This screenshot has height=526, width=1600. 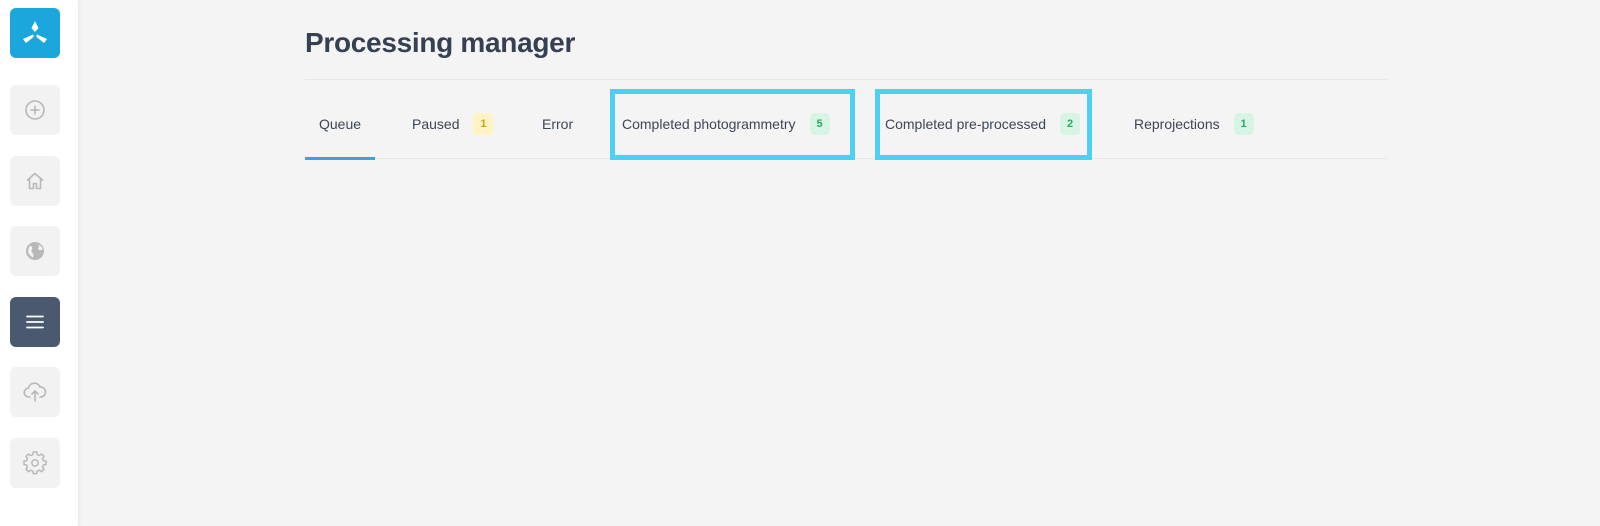 I want to click on tab-label: Error, so click(x=558, y=124).